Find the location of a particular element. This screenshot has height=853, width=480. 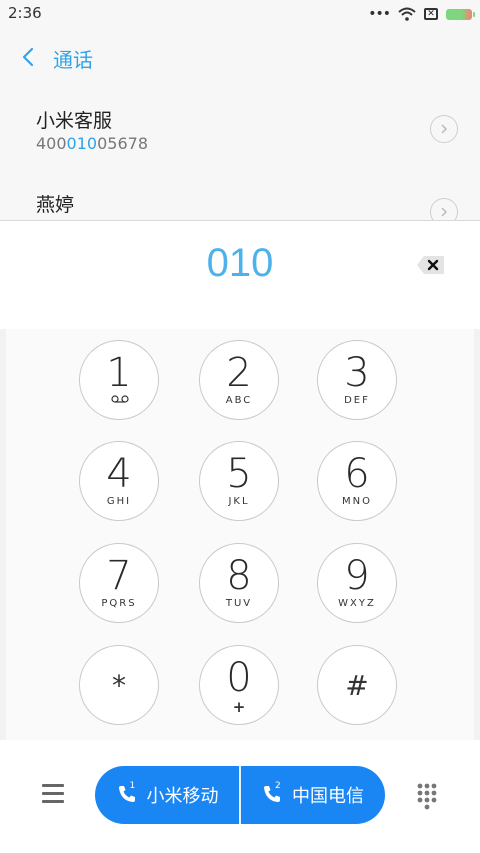

contact-name: 小米客服 is located at coordinates (74, 121).